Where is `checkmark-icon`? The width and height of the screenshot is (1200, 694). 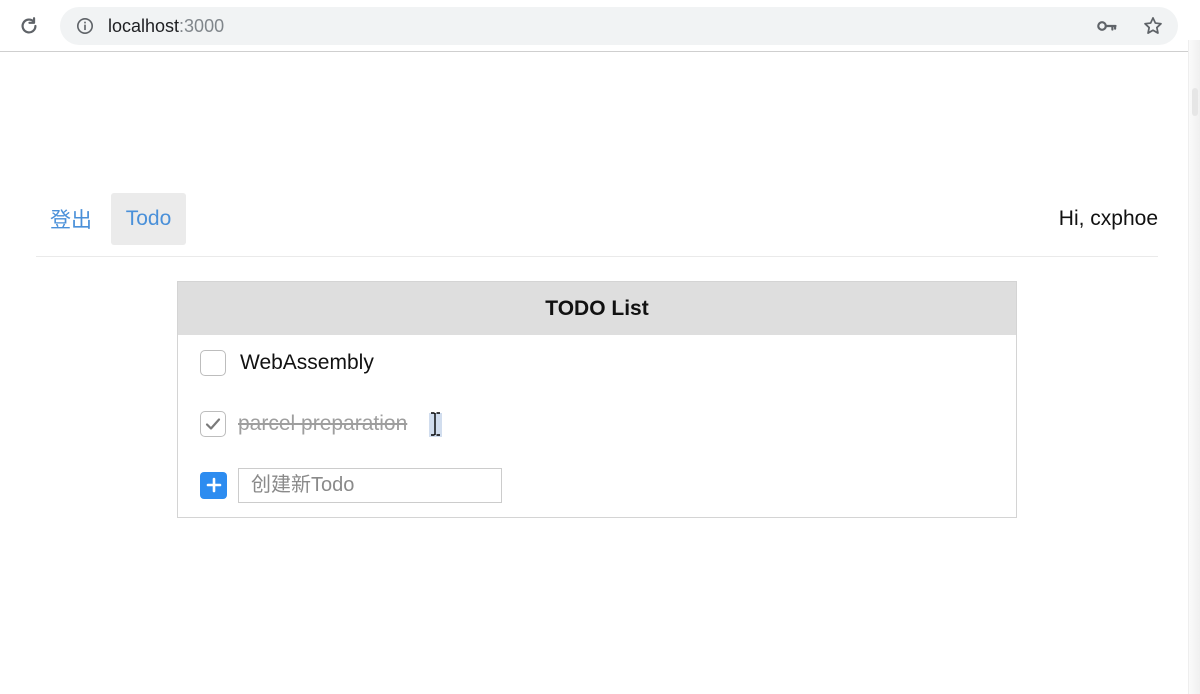 checkmark-icon is located at coordinates (213, 424).